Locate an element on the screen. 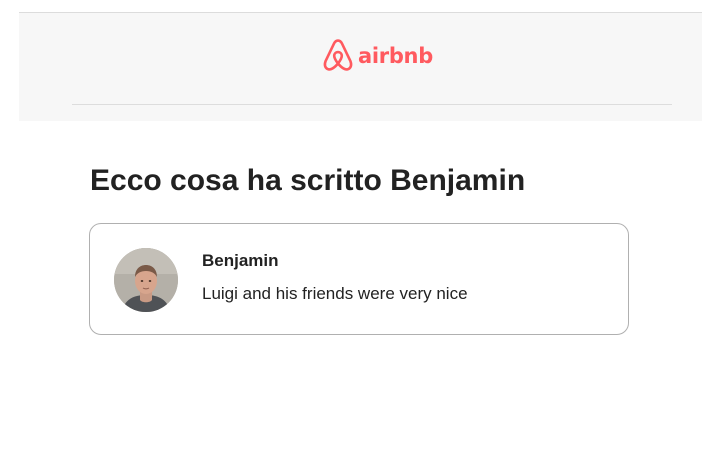  reviewer-name: Benjamin is located at coordinates (240, 260).